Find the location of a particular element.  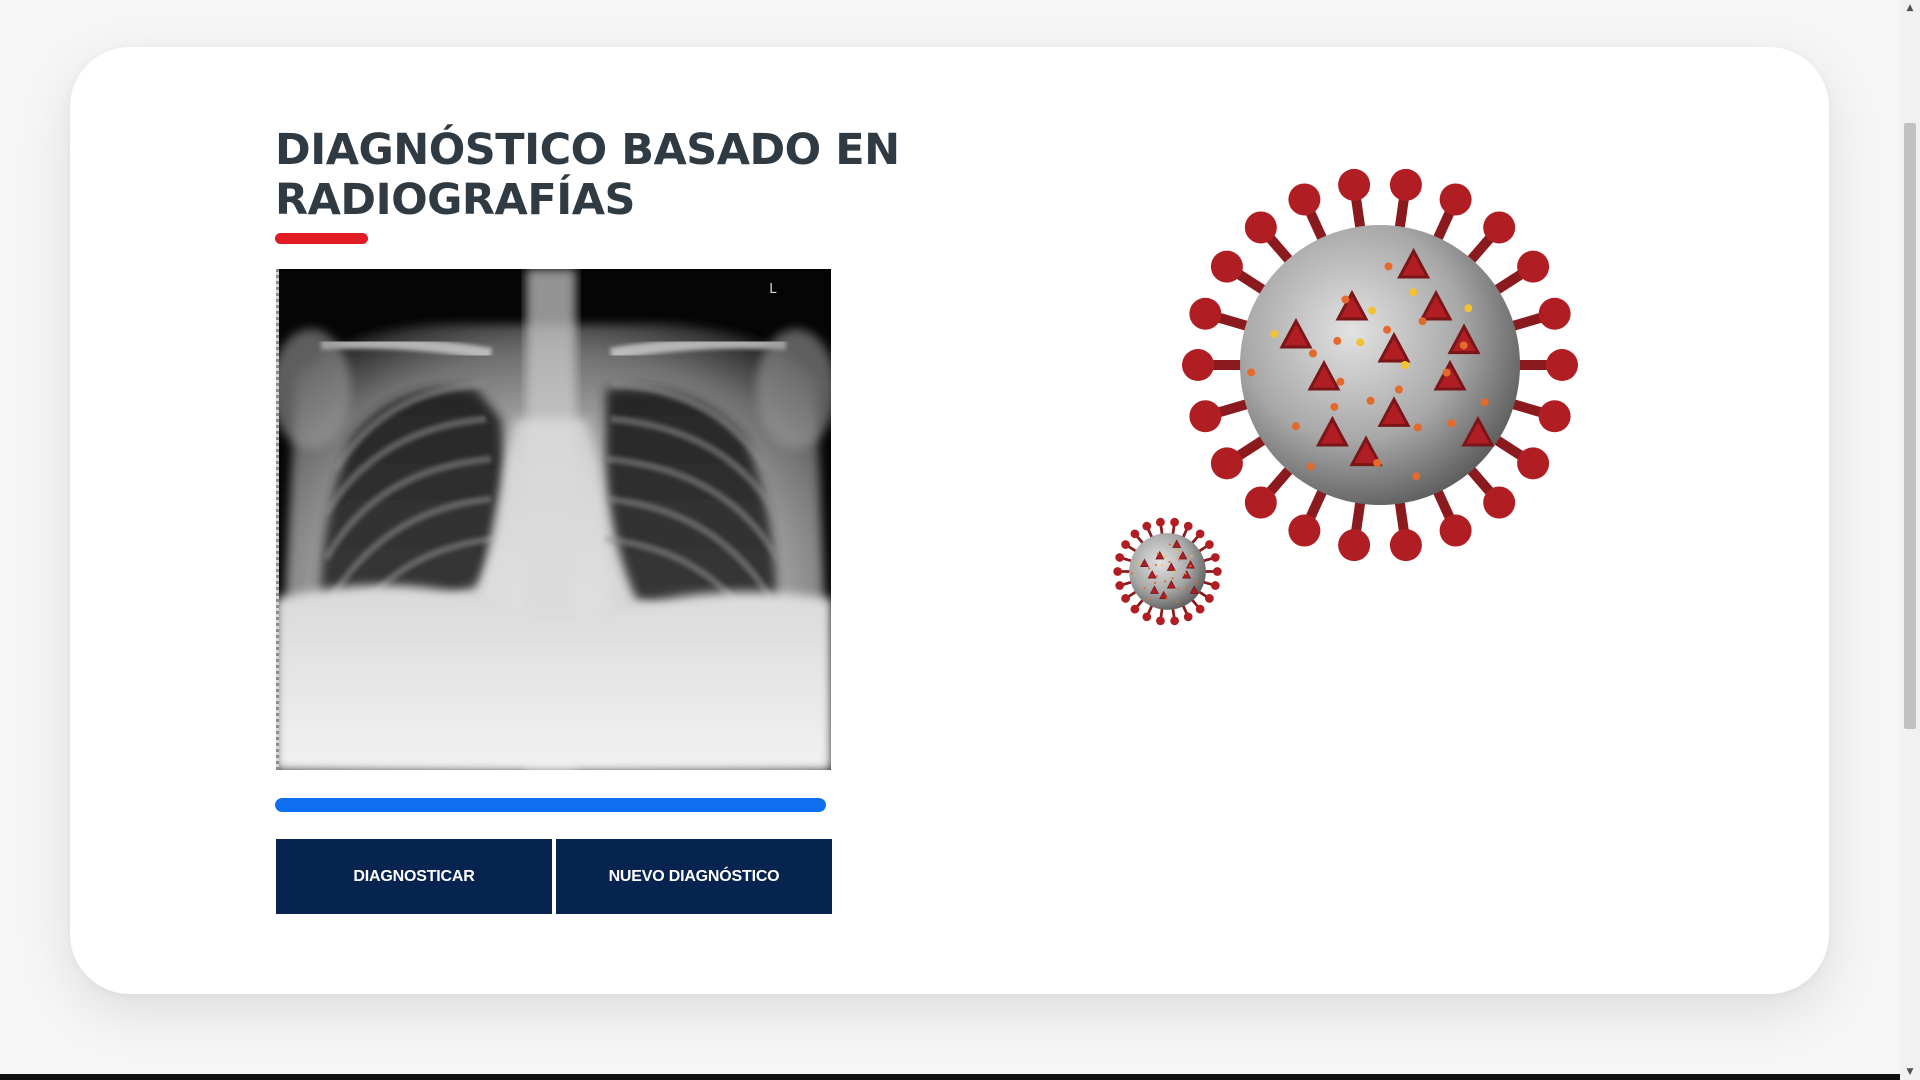

title-underline is located at coordinates (321, 238).